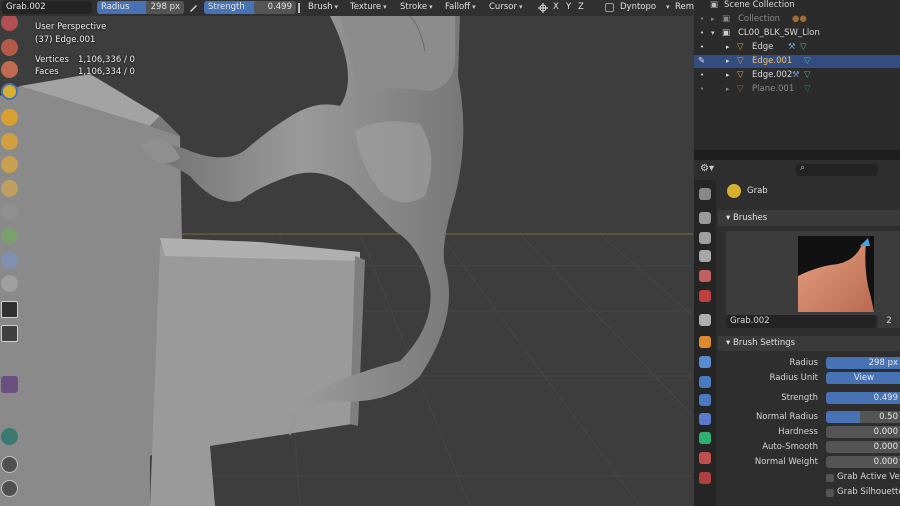  Describe the element at coordinates (275, 7) in the screenshot. I see `strength-field: 0.499` at that location.